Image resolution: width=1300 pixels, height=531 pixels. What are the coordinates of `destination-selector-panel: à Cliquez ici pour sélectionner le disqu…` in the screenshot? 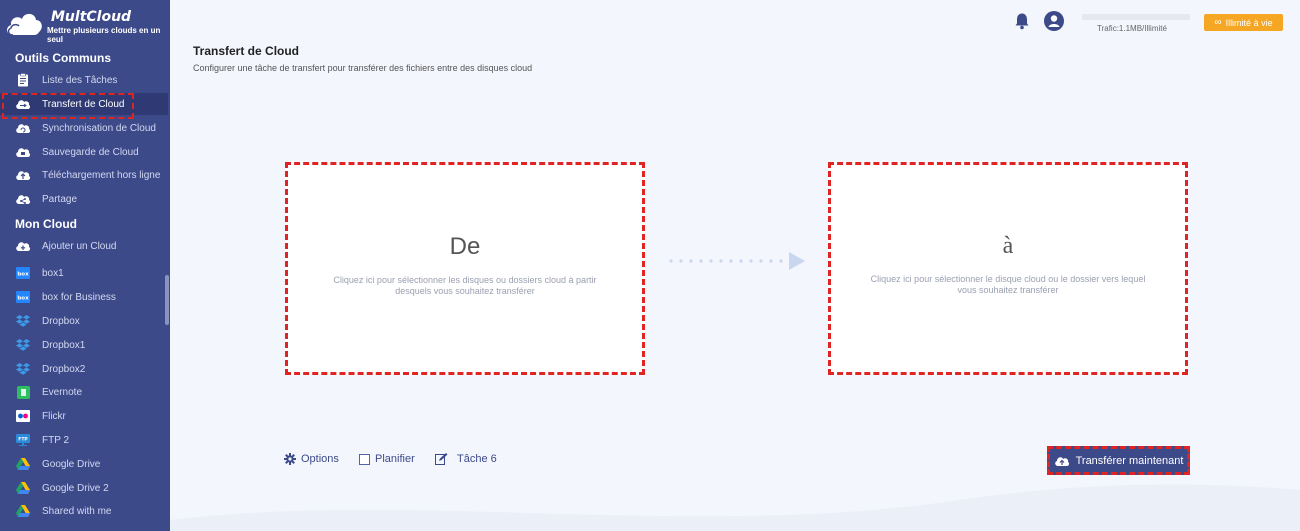 It's located at (1008, 268).